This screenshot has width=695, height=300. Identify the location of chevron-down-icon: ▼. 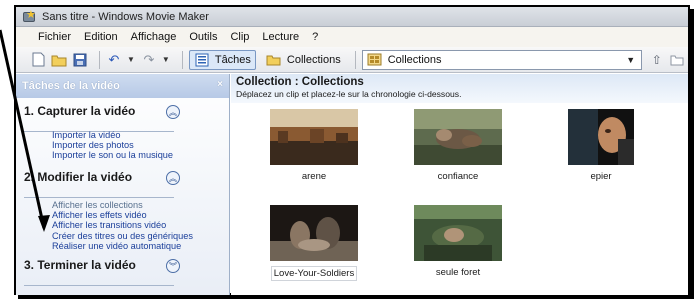
(631, 60).